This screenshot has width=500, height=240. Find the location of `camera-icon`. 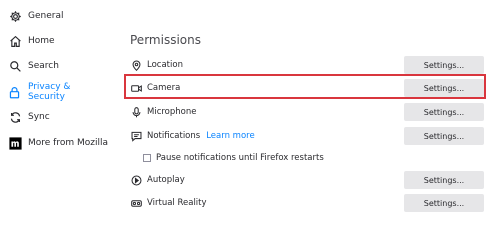

camera-icon is located at coordinates (136, 88).